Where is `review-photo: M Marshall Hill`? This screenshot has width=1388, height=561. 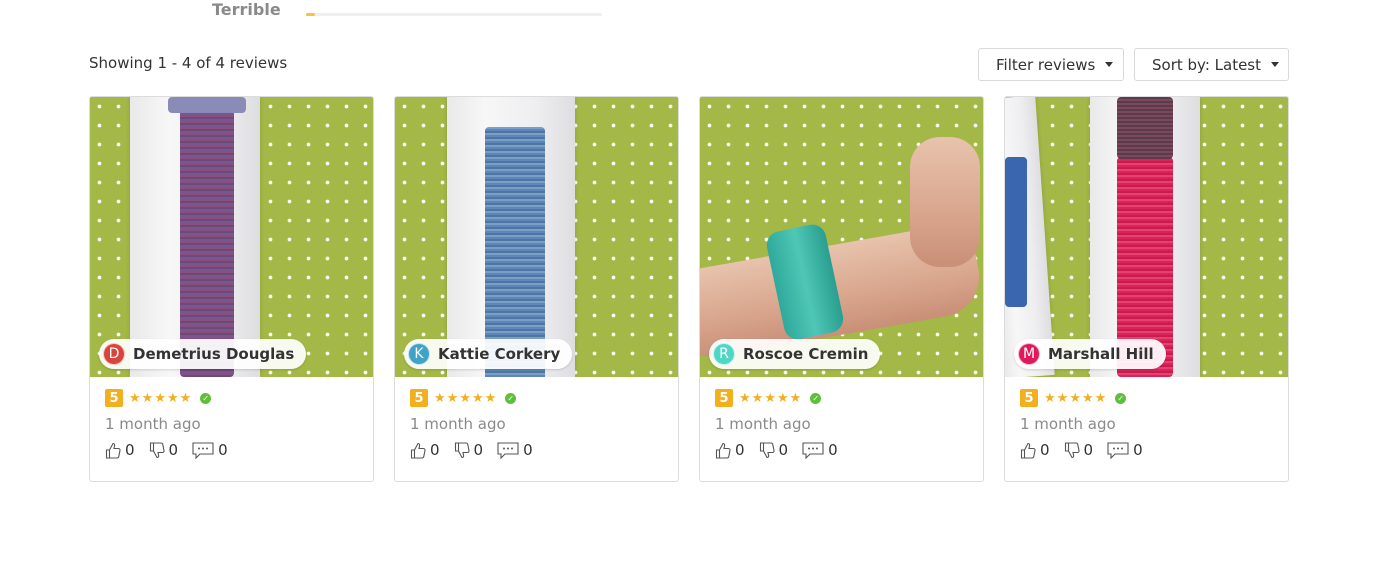 review-photo: M Marshall Hill is located at coordinates (1146, 237).